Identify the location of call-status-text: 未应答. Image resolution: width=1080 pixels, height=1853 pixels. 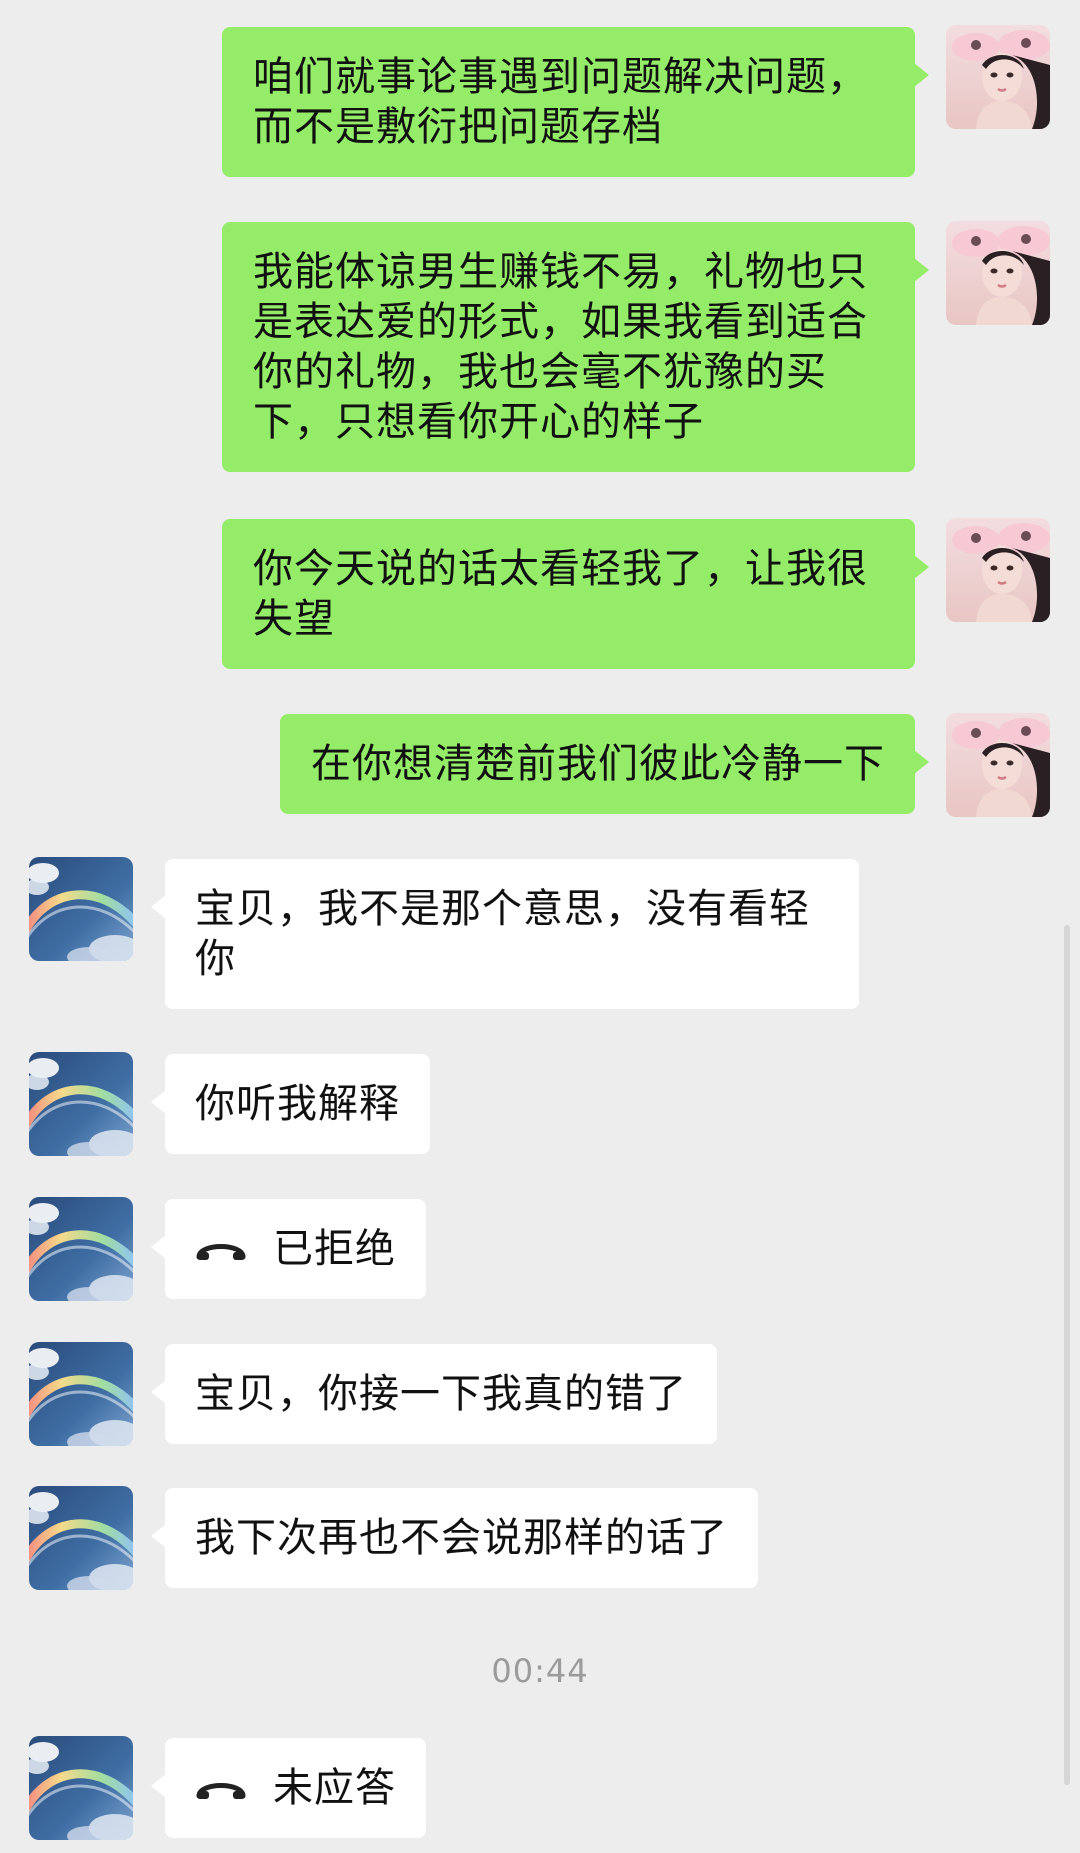
(334, 1788).